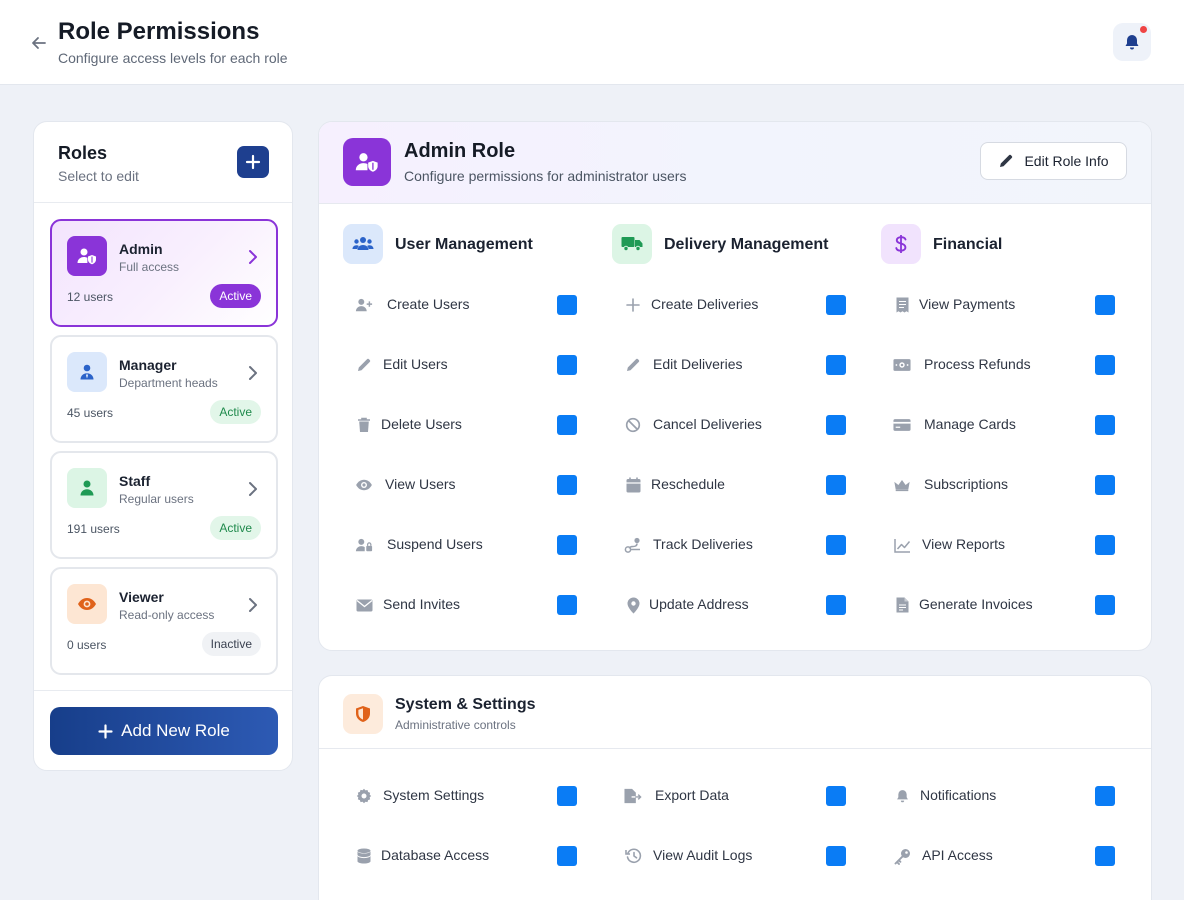  I want to click on back-arrow-icon, so click(39, 43).